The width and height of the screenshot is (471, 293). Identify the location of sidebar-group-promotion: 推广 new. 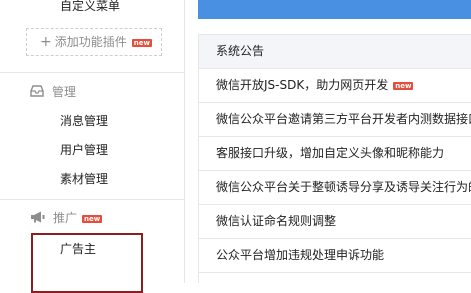
(66, 218).